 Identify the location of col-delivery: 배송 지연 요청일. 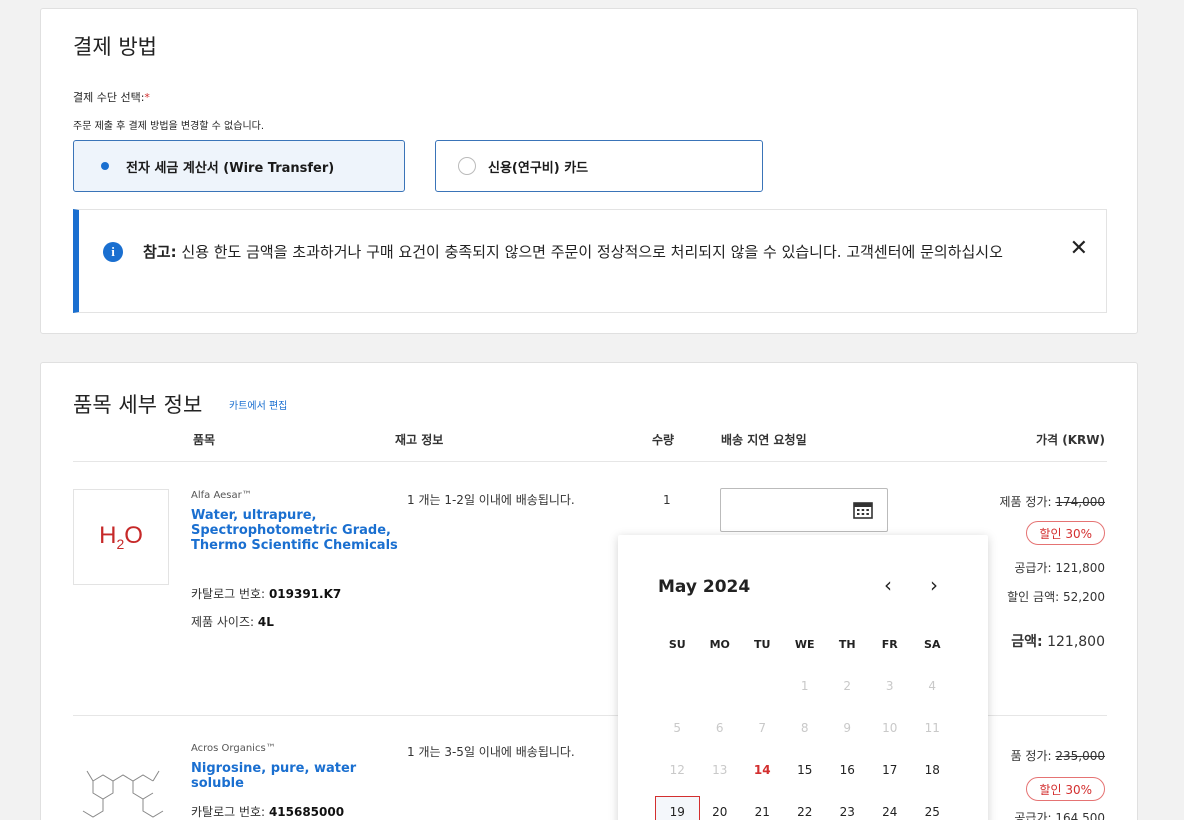
(764, 440).